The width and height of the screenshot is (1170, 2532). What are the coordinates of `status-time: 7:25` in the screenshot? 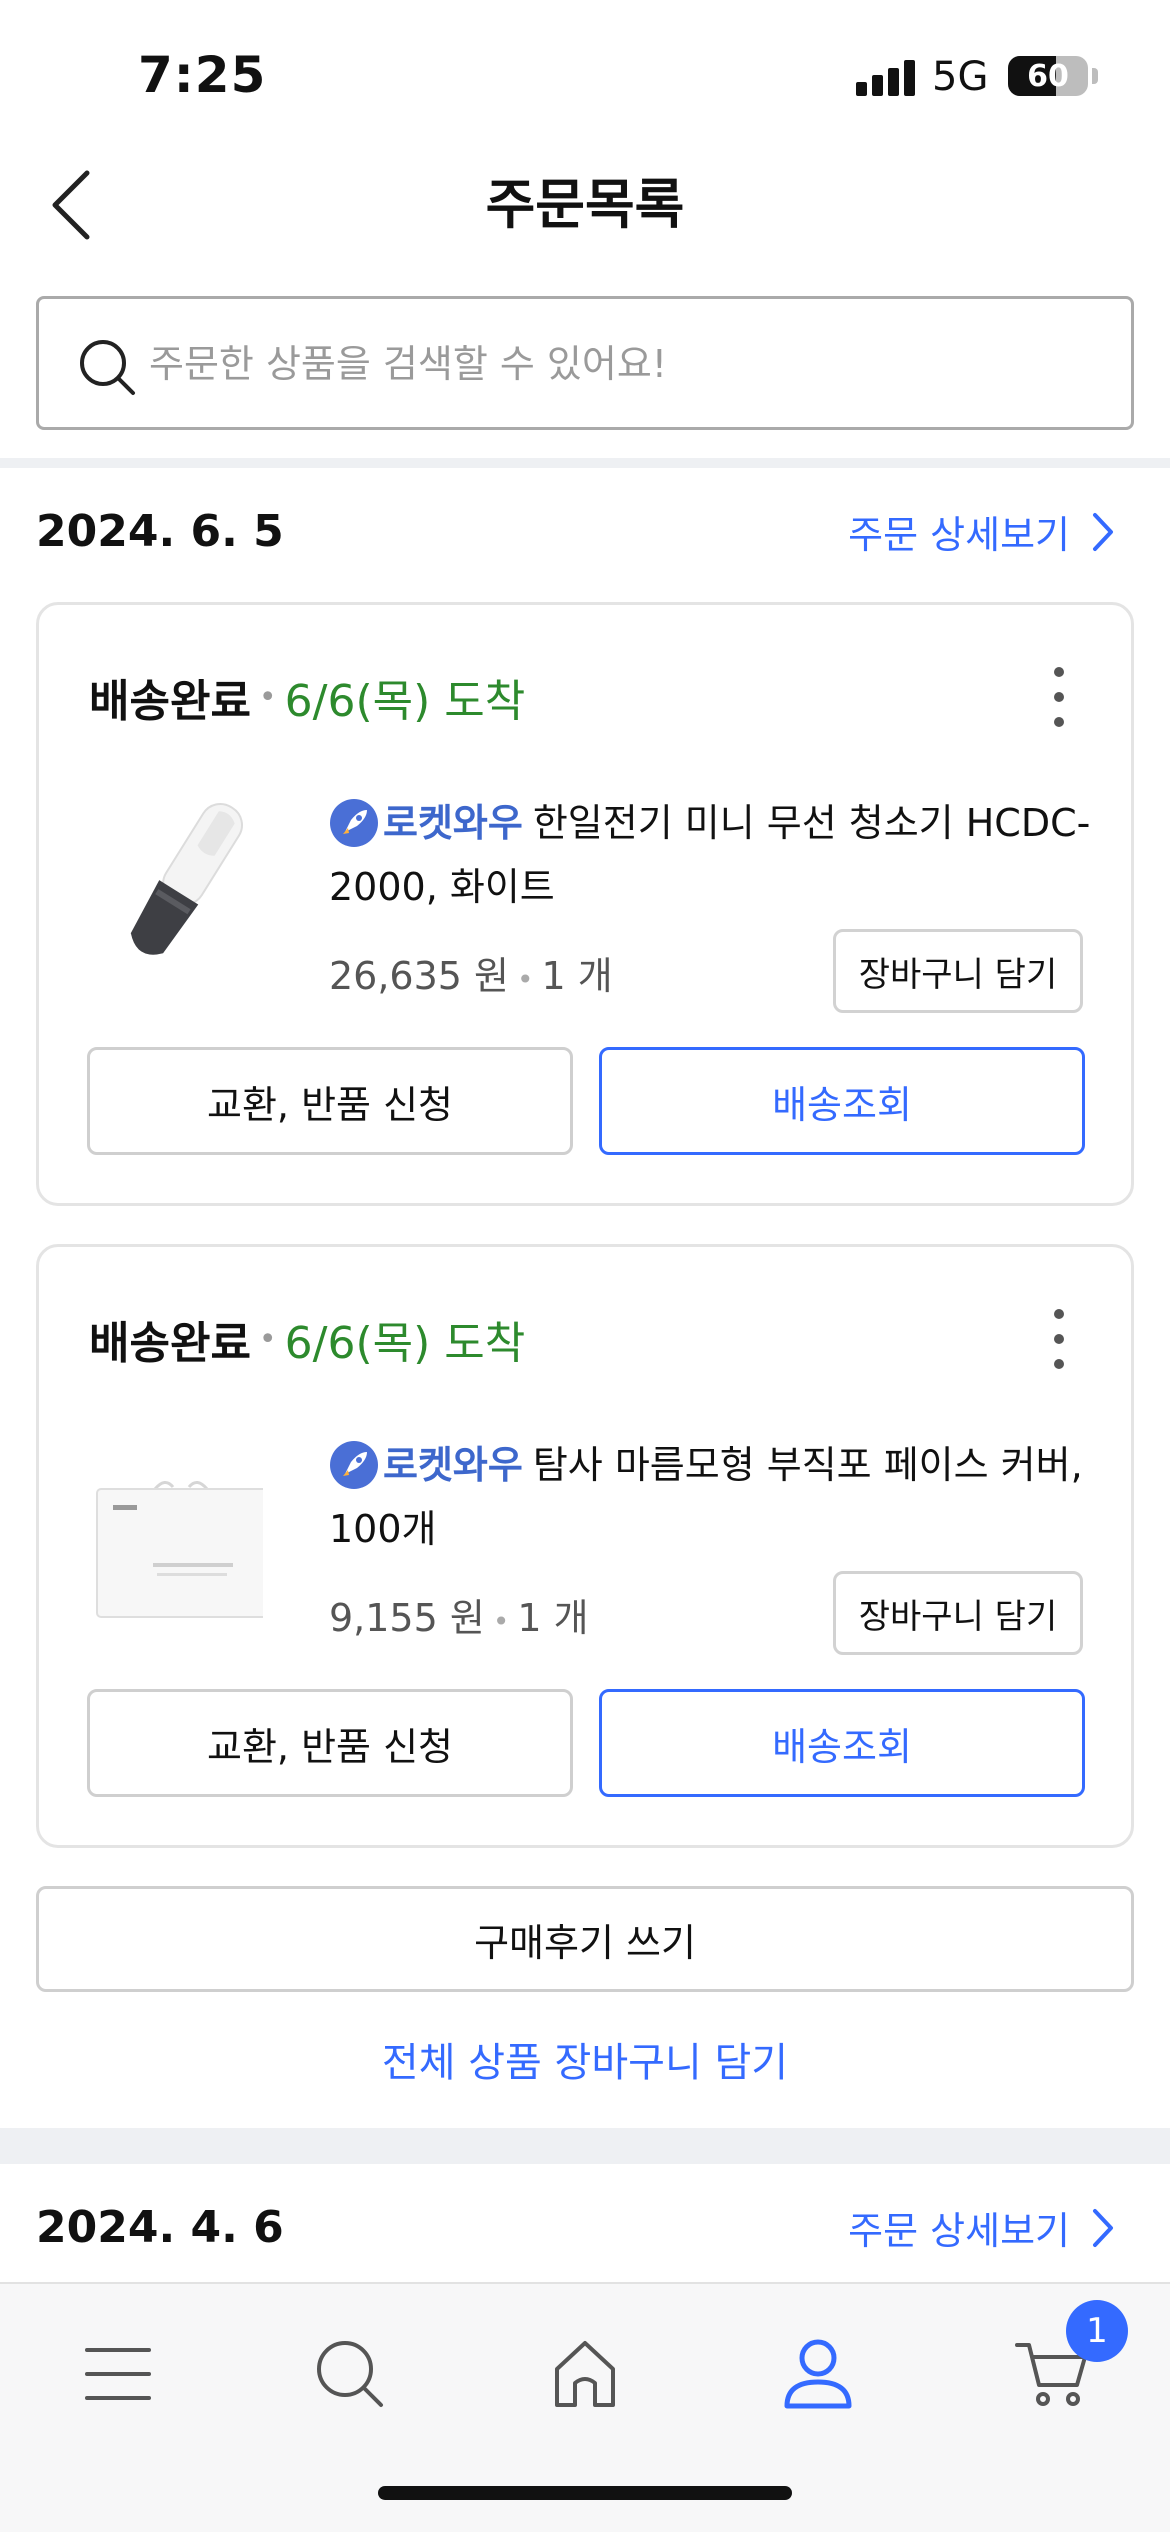 It's located at (202, 75).